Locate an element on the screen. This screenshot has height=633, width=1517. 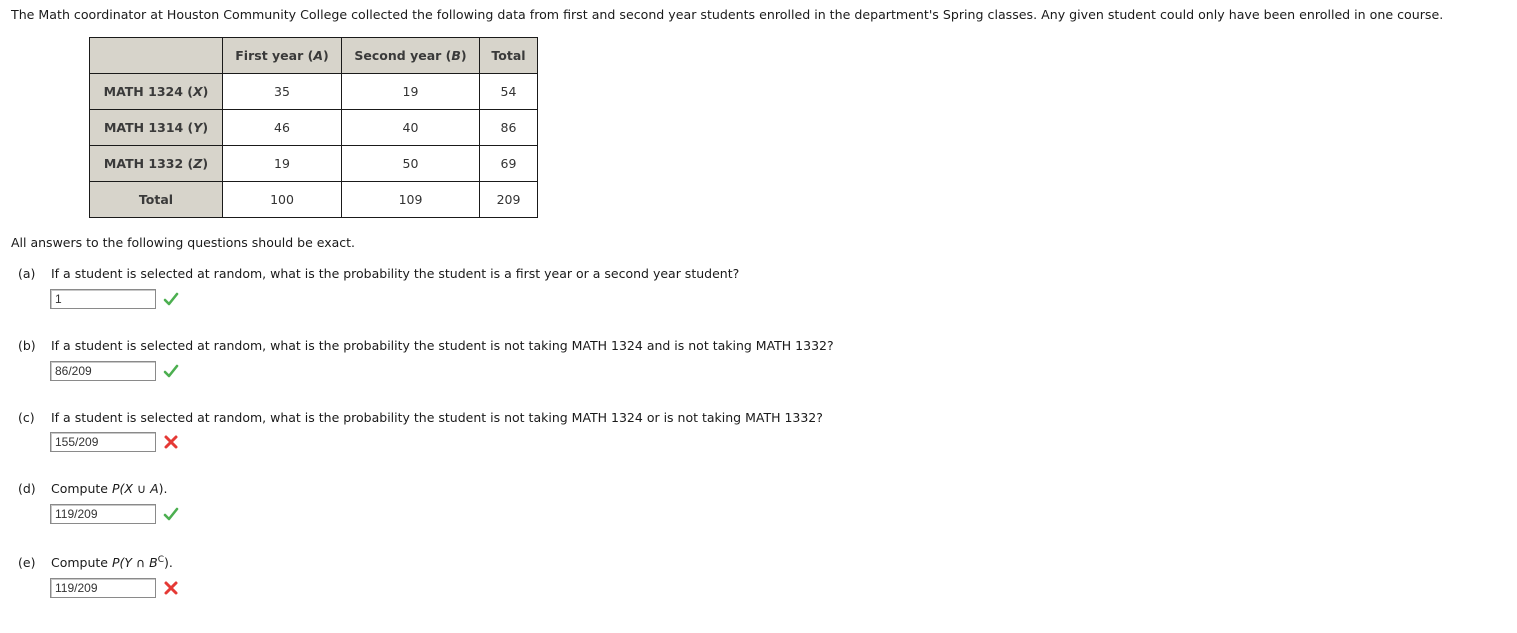
answer-e: 119/209 is located at coordinates (114, 588).